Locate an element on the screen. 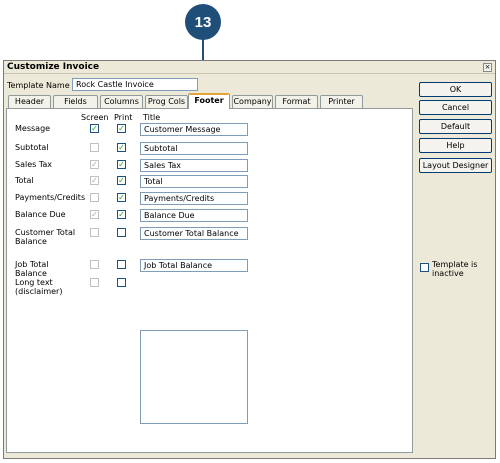  tab-footer: Footer is located at coordinates (209, 101).